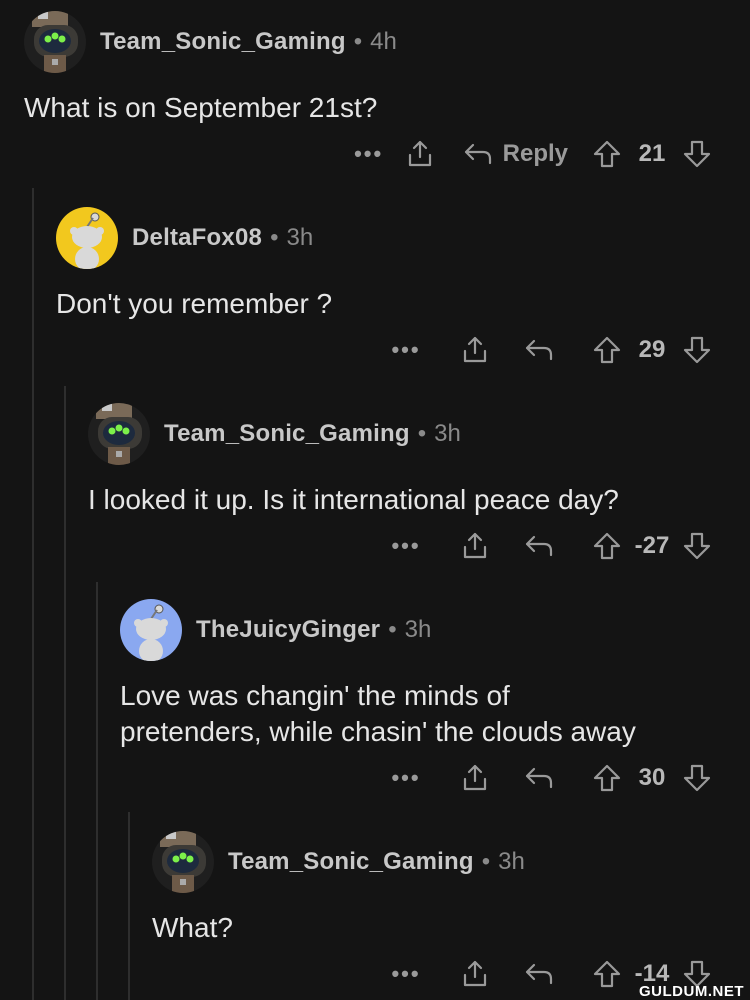  I want to click on timestamp: 4h, so click(383, 41).